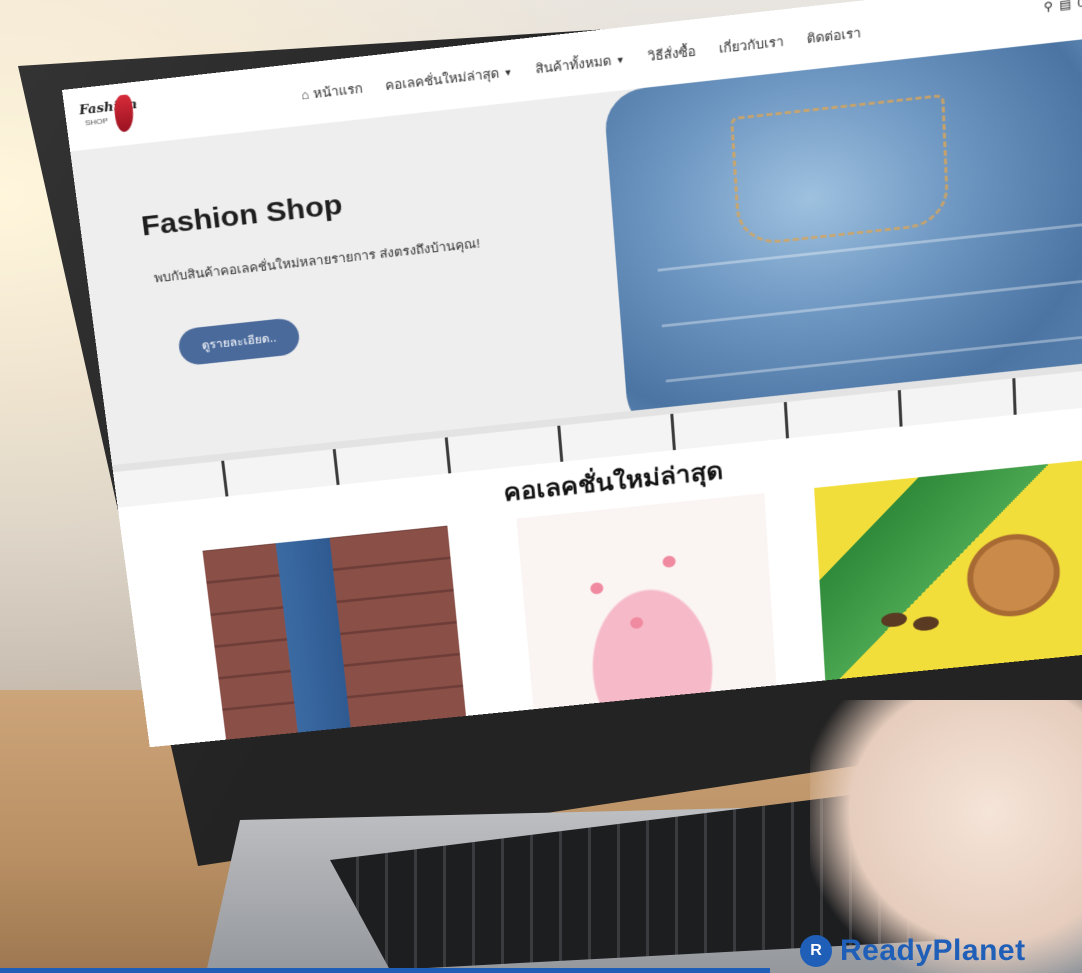 Image resolution: width=1082 pixels, height=973 pixels. I want to click on nav-icons: ⚲ ▤ 0, so click(1062, 7).